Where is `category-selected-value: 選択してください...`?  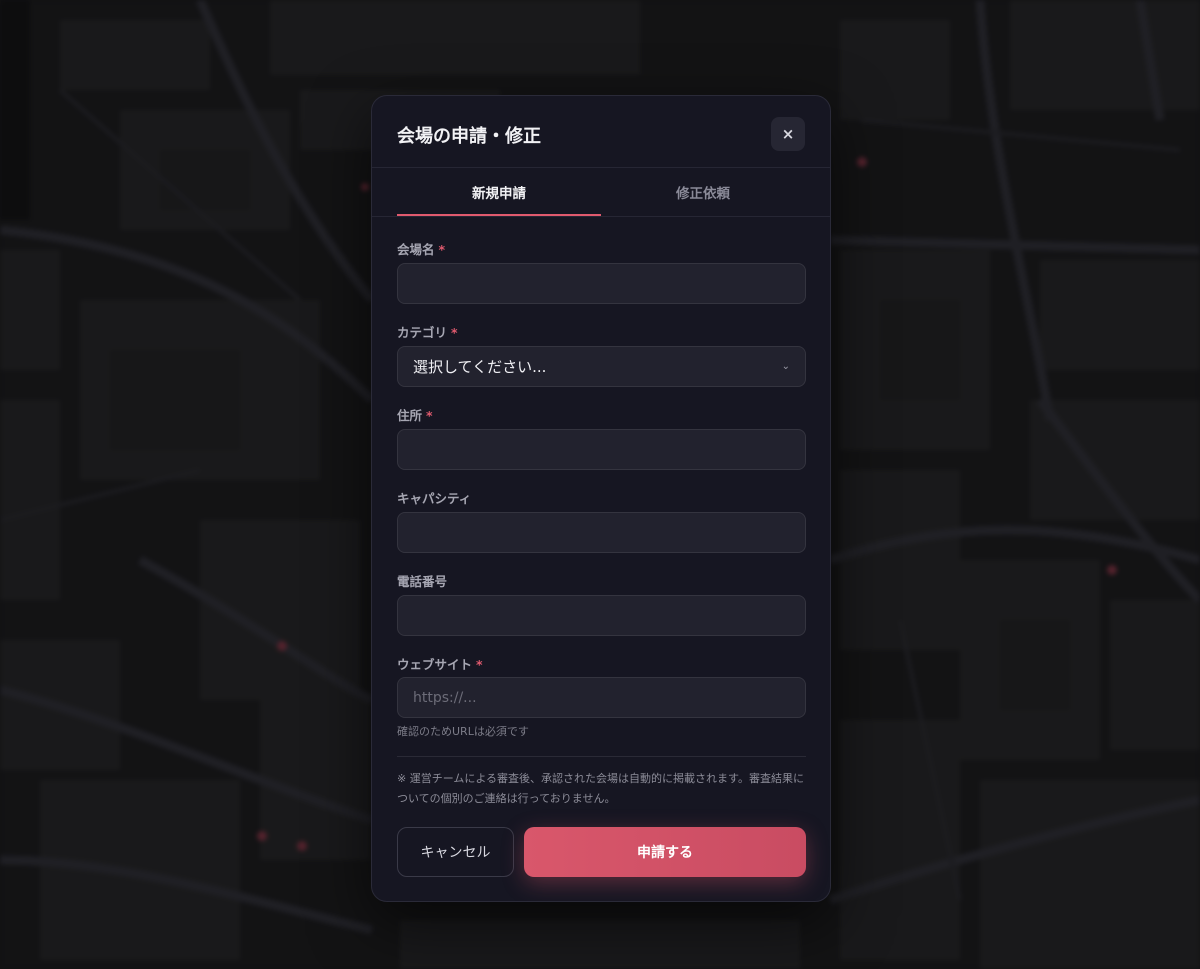
category-selected-value: 選択してください... is located at coordinates (480, 367).